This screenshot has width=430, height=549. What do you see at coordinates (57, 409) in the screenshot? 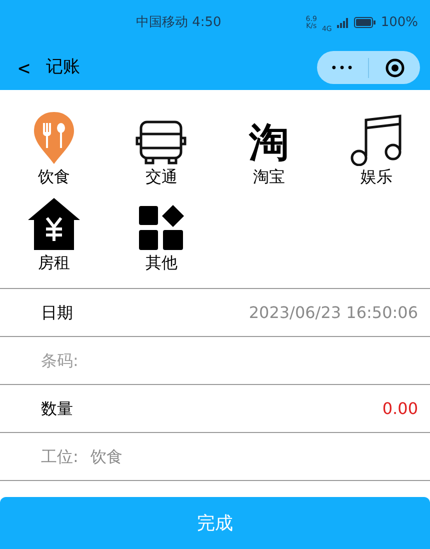
I see `field-label: 数量` at bounding box center [57, 409].